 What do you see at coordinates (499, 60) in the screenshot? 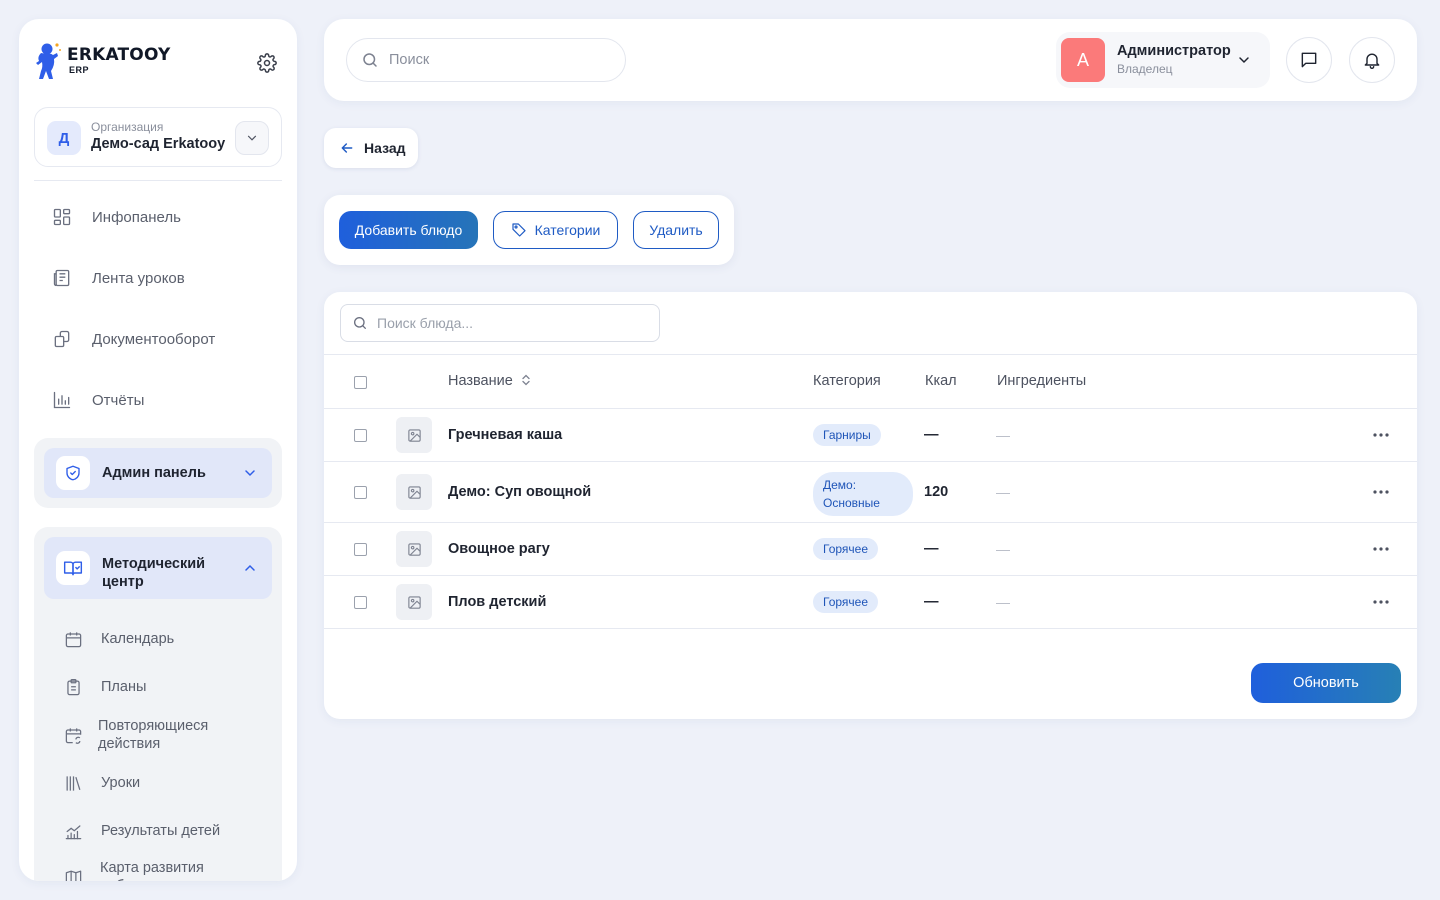
I see `global-search-input` at bounding box center [499, 60].